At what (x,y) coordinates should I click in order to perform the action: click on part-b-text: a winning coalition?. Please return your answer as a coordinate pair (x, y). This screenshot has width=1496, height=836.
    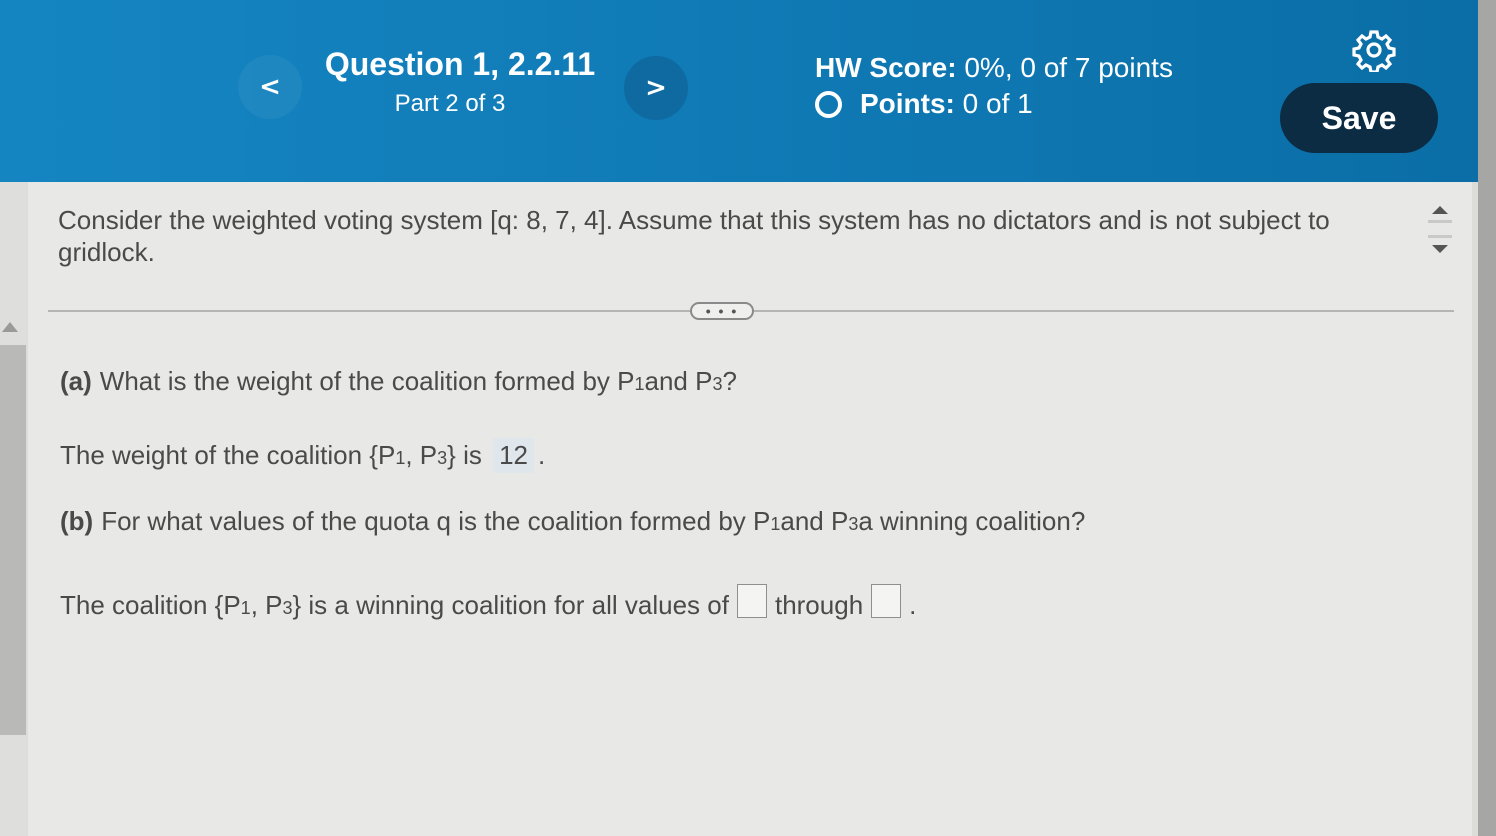
    Looking at the image, I should click on (972, 521).